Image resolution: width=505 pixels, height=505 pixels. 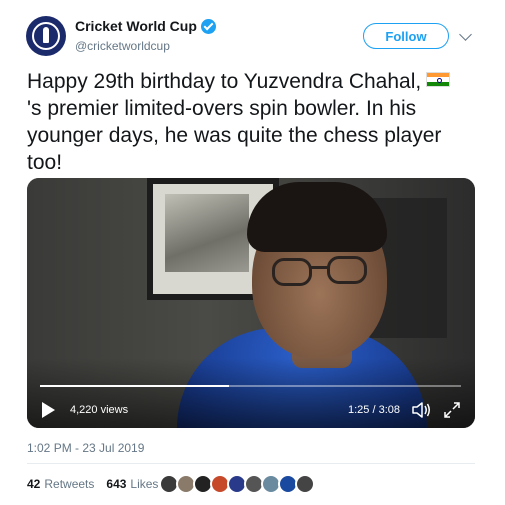 I want to click on follow-button: Follow, so click(x=406, y=36).